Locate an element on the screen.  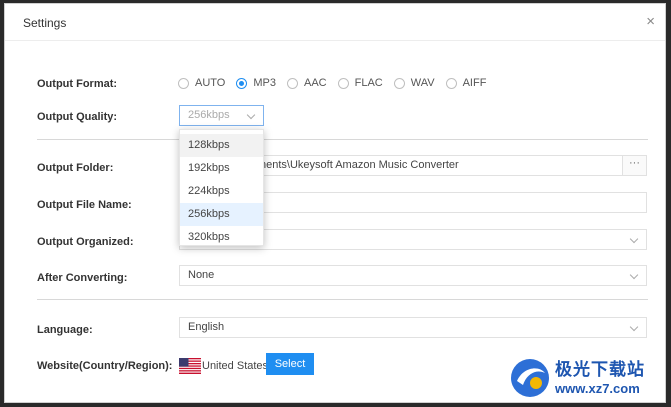
quality-option-224: 224kbps is located at coordinates (221, 191).